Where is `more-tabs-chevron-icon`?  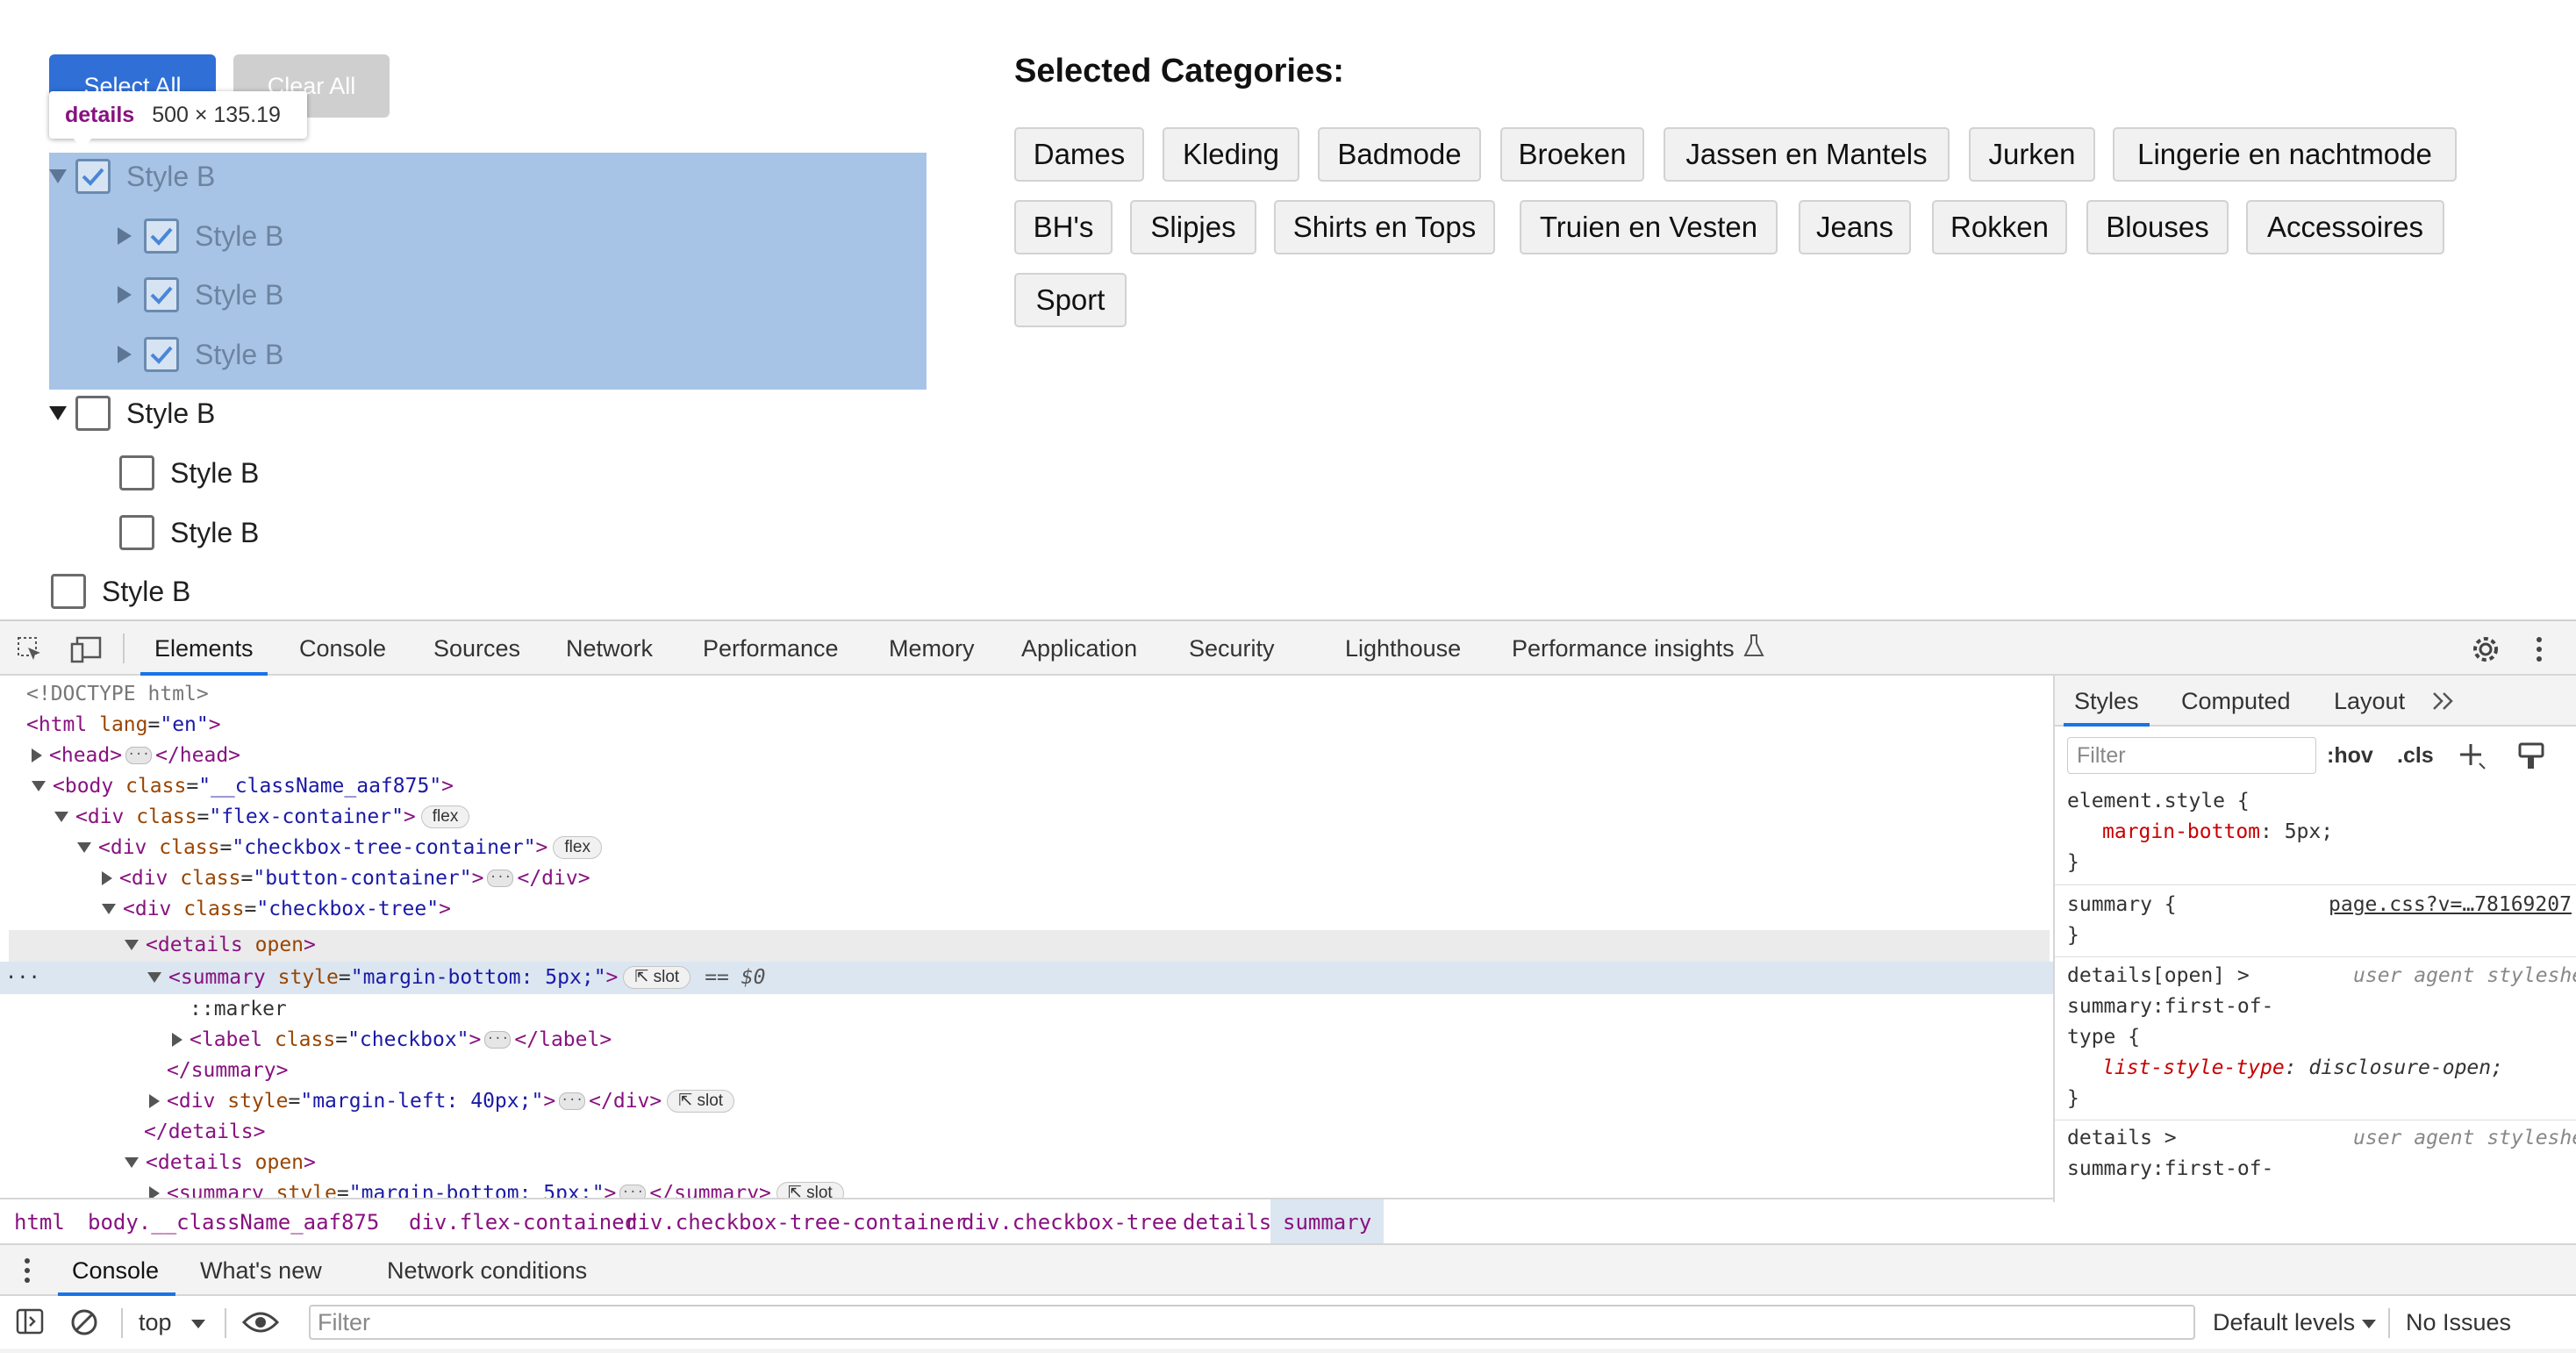
more-tabs-chevron-icon is located at coordinates (2443, 701).